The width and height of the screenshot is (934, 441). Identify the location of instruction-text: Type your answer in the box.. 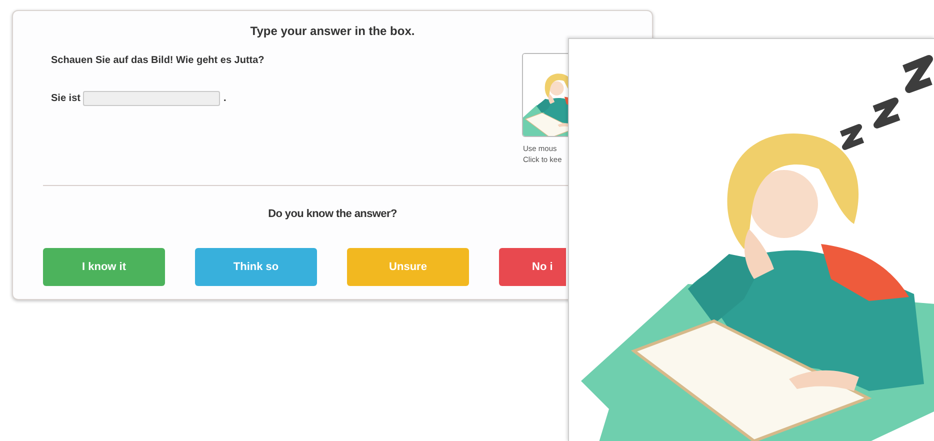
(332, 31).